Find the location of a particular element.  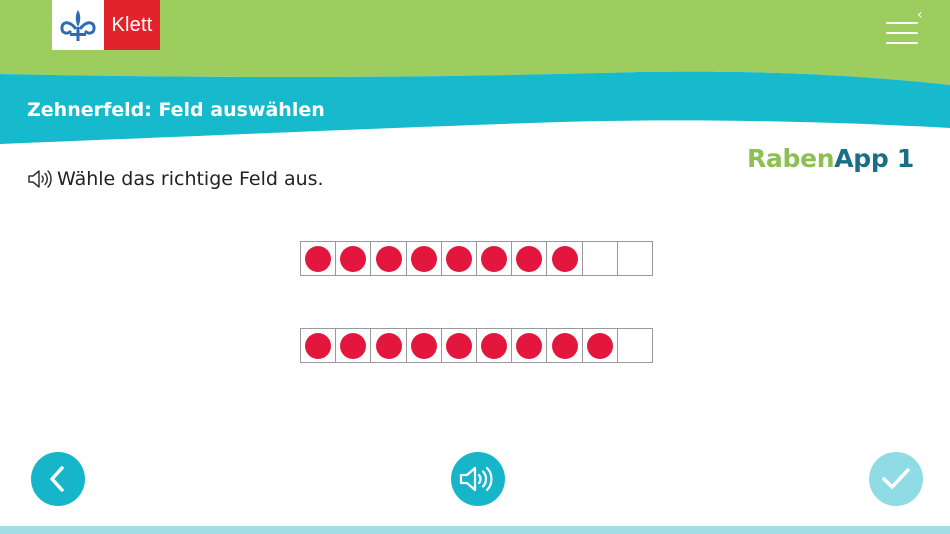

klett-lily-icon is located at coordinates (78, 25).